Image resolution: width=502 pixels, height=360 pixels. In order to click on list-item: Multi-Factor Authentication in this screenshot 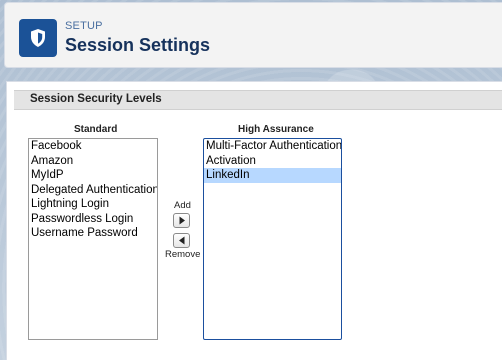, I will do `click(272, 146)`.